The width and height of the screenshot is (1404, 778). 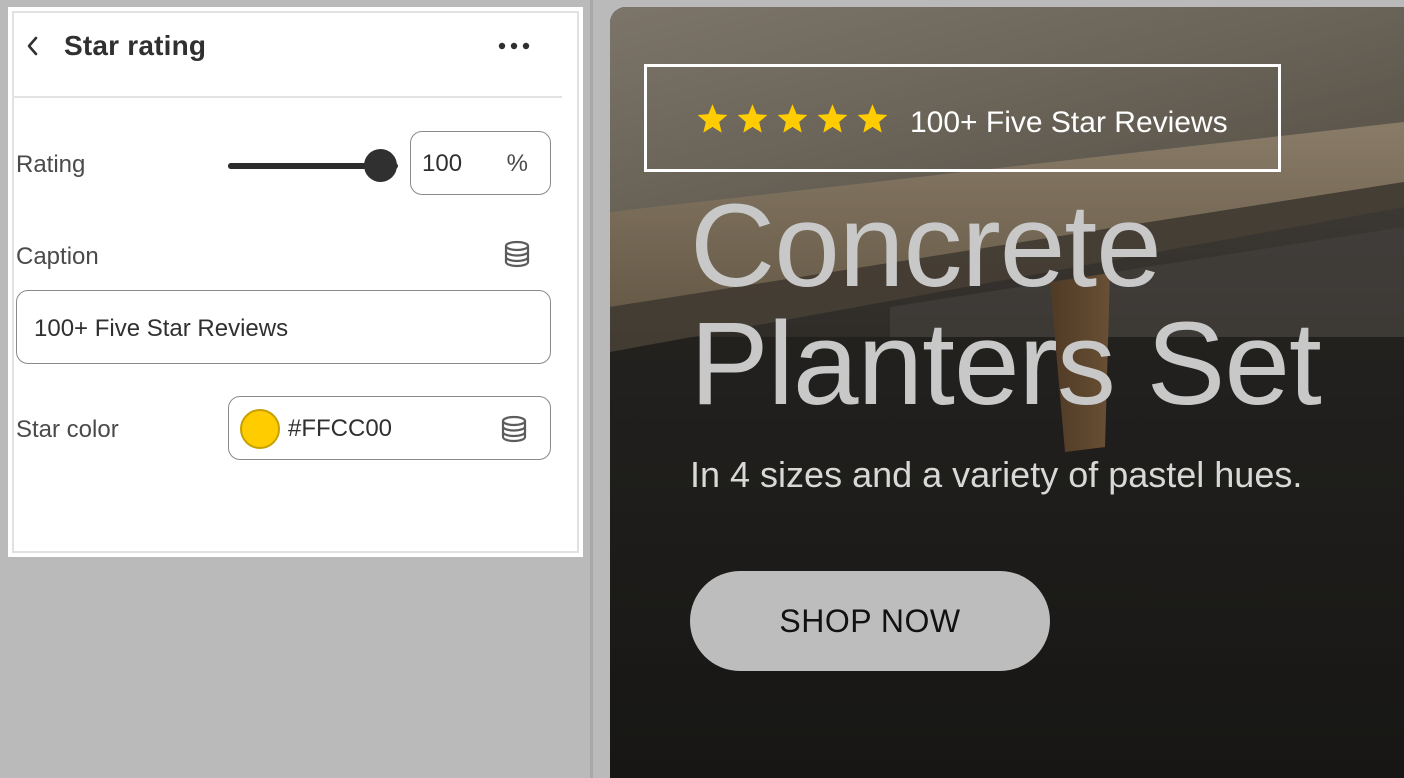 What do you see at coordinates (517, 163) in the screenshot?
I see `percent-suffix: %` at bounding box center [517, 163].